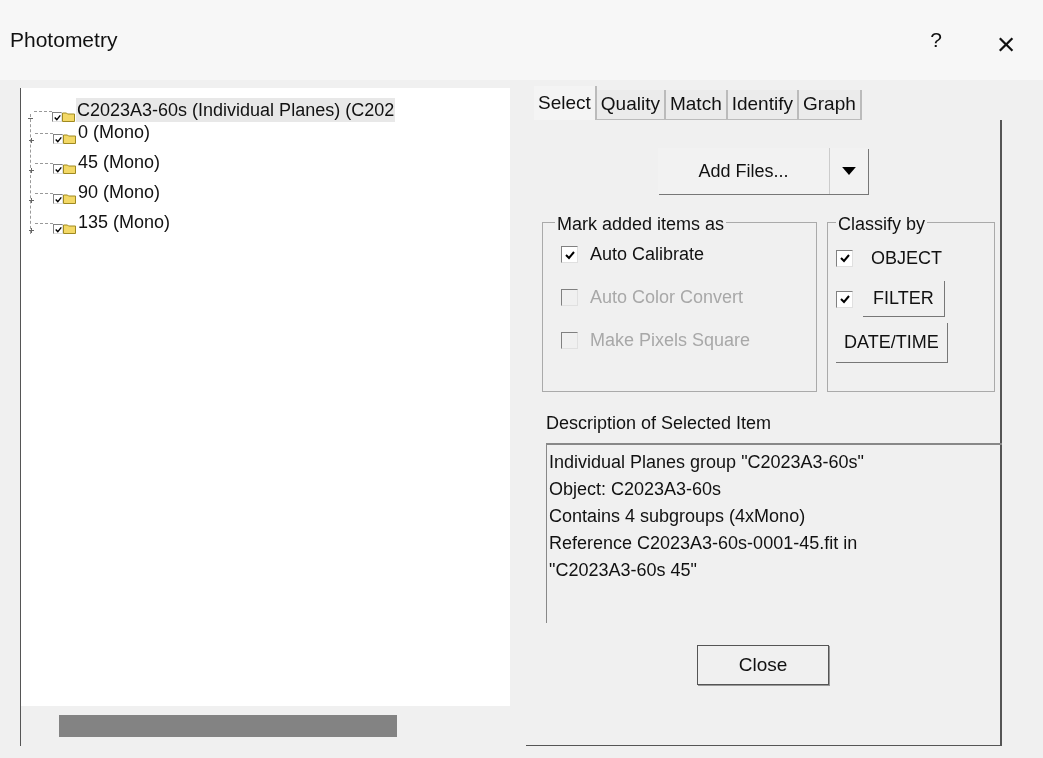  What do you see at coordinates (906, 258) in the screenshot?
I see `checkbox-label: OBJECT` at bounding box center [906, 258].